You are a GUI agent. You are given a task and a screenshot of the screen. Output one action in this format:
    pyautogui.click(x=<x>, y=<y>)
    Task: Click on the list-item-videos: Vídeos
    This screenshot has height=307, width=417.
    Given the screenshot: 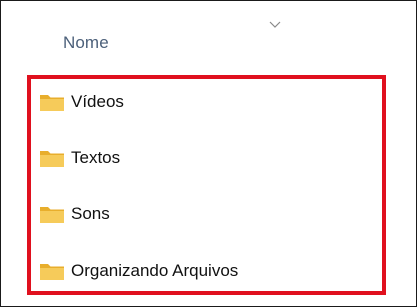 What is the action you would take?
    pyautogui.click(x=81, y=102)
    